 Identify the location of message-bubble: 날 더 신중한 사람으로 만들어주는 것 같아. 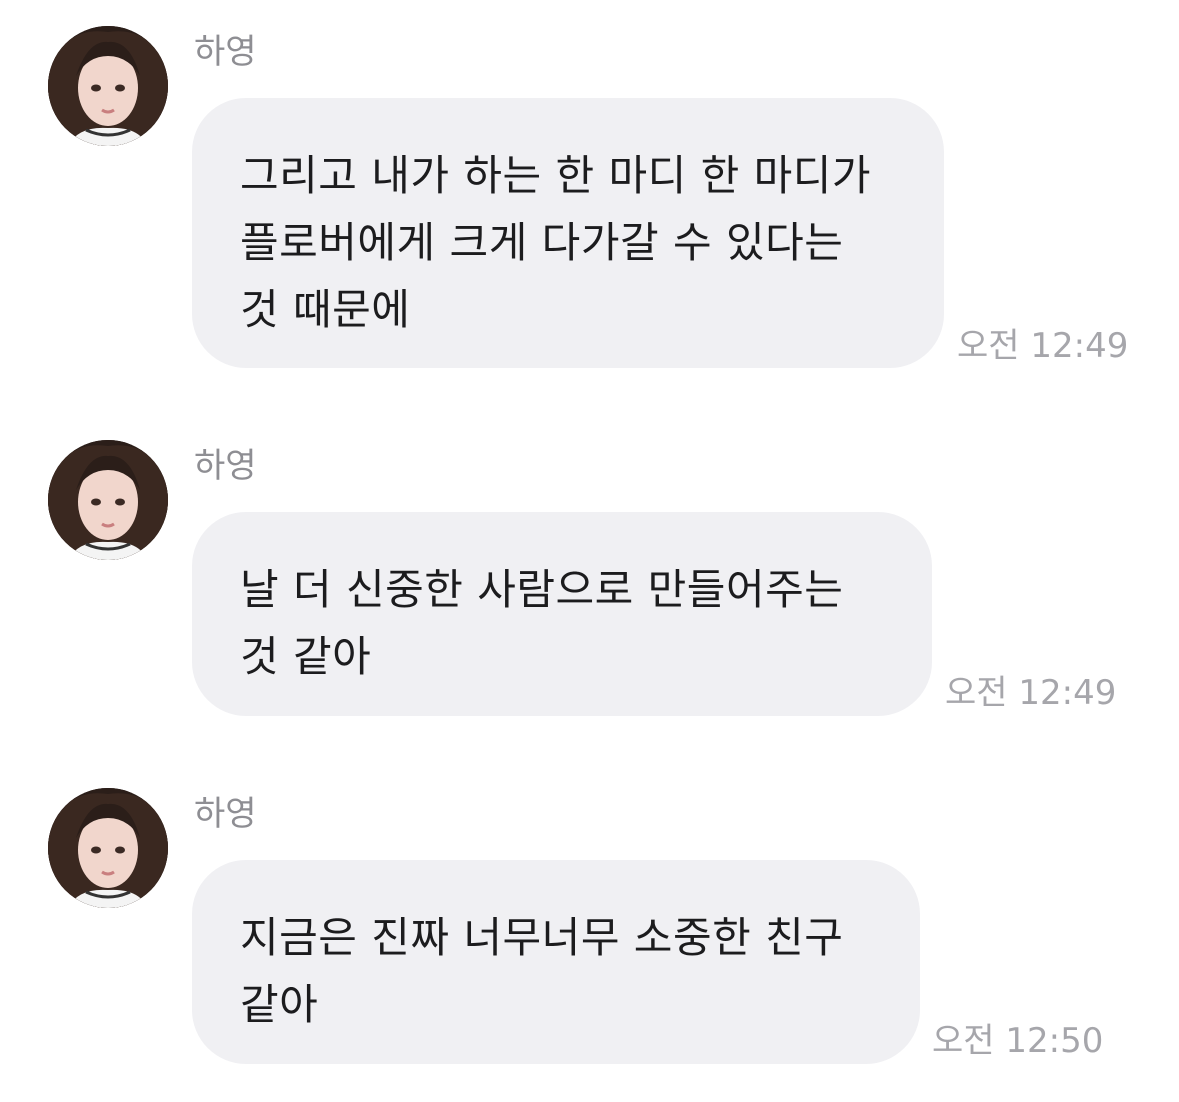
(562, 614).